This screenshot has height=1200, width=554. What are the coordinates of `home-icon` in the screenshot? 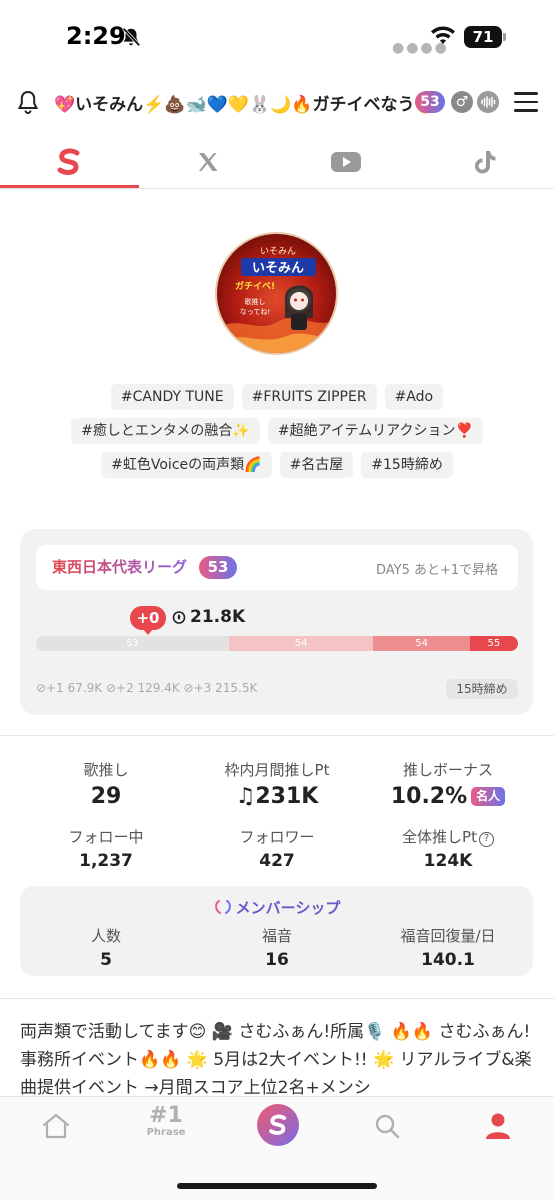 It's located at (56, 1126).